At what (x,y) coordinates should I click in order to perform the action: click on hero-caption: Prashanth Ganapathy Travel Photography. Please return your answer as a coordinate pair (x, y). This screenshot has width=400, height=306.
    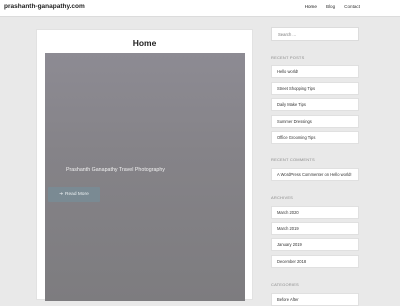
    Looking at the image, I should click on (115, 170).